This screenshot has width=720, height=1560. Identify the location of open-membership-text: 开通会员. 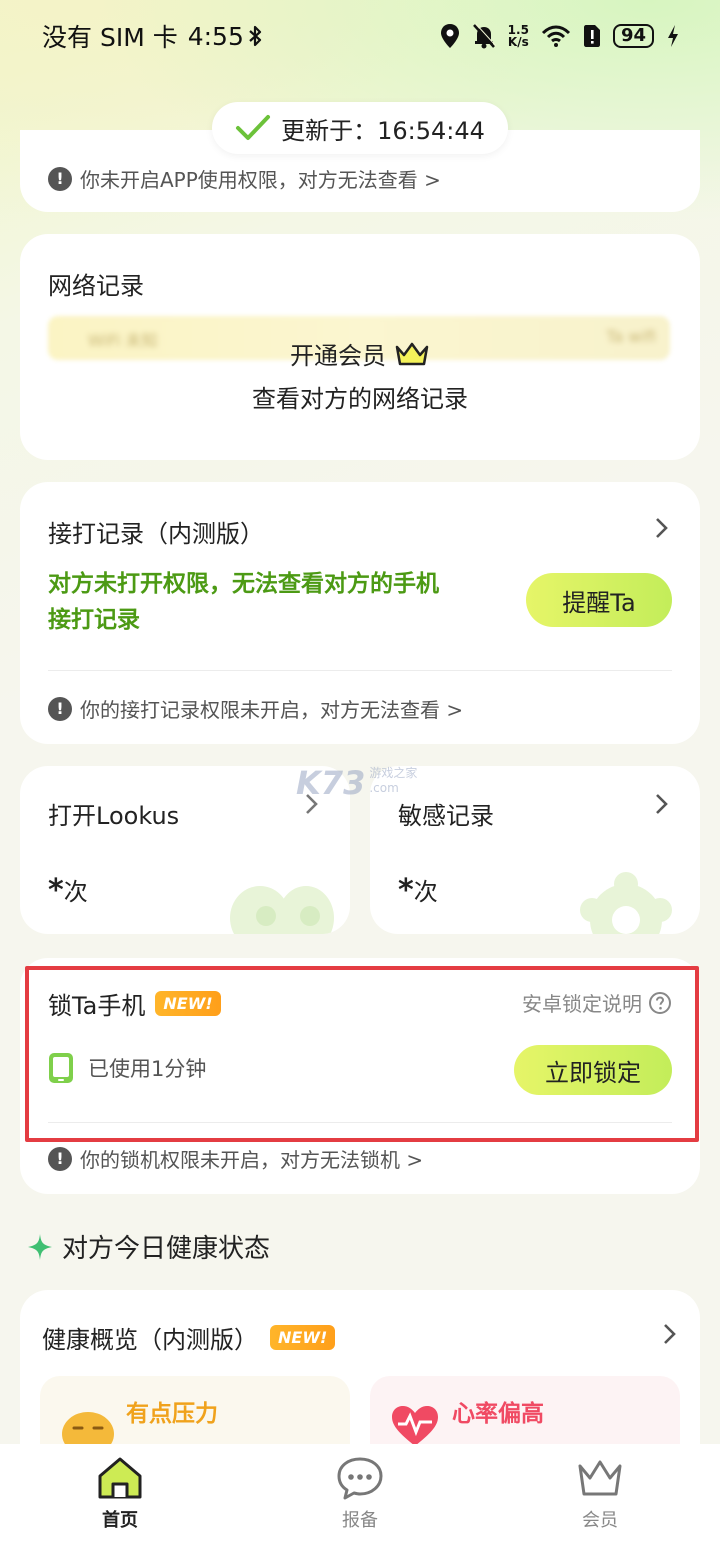
(338, 356).